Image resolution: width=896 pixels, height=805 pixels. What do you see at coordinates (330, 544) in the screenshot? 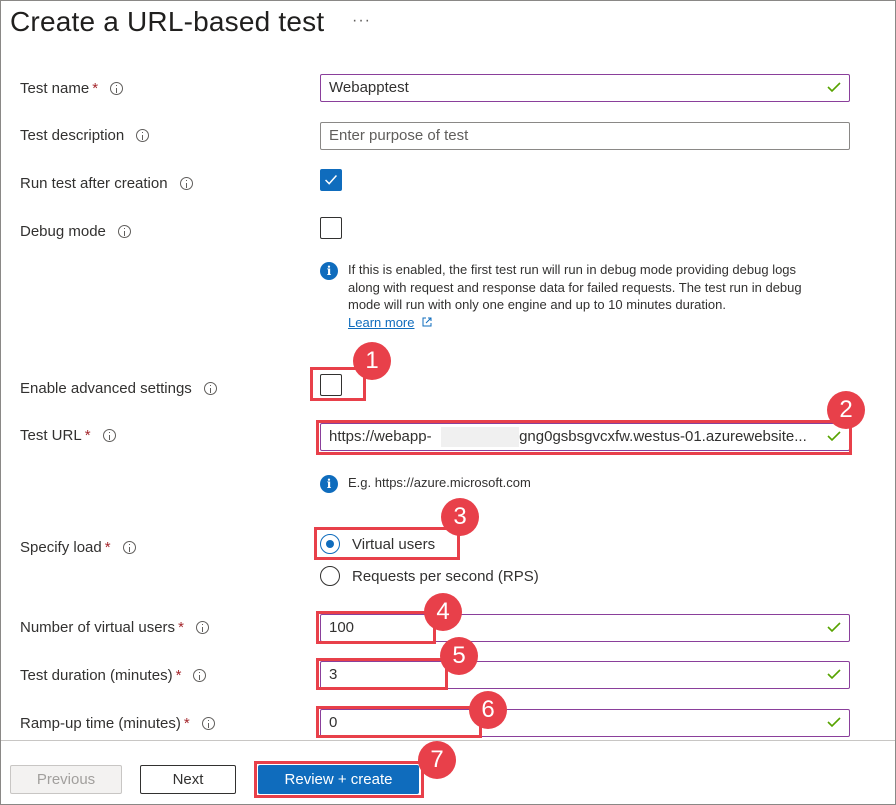
I see `radio-selected-icon` at bounding box center [330, 544].